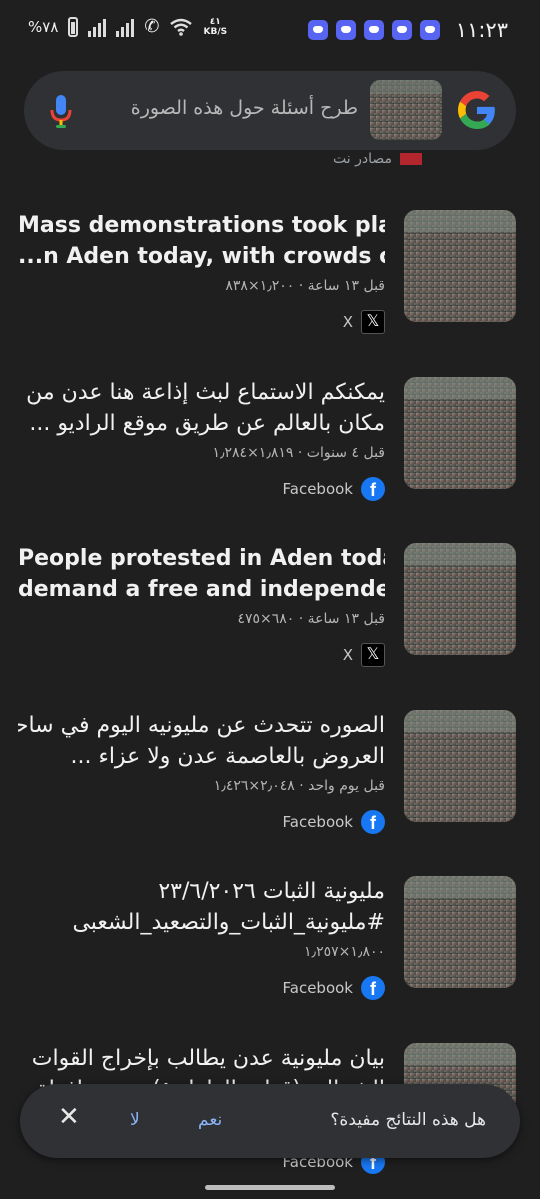 This screenshot has height=1199, width=540. Describe the element at coordinates (362, 159) in the screenshot. I see `sources-text: مصادر نت` at that location.